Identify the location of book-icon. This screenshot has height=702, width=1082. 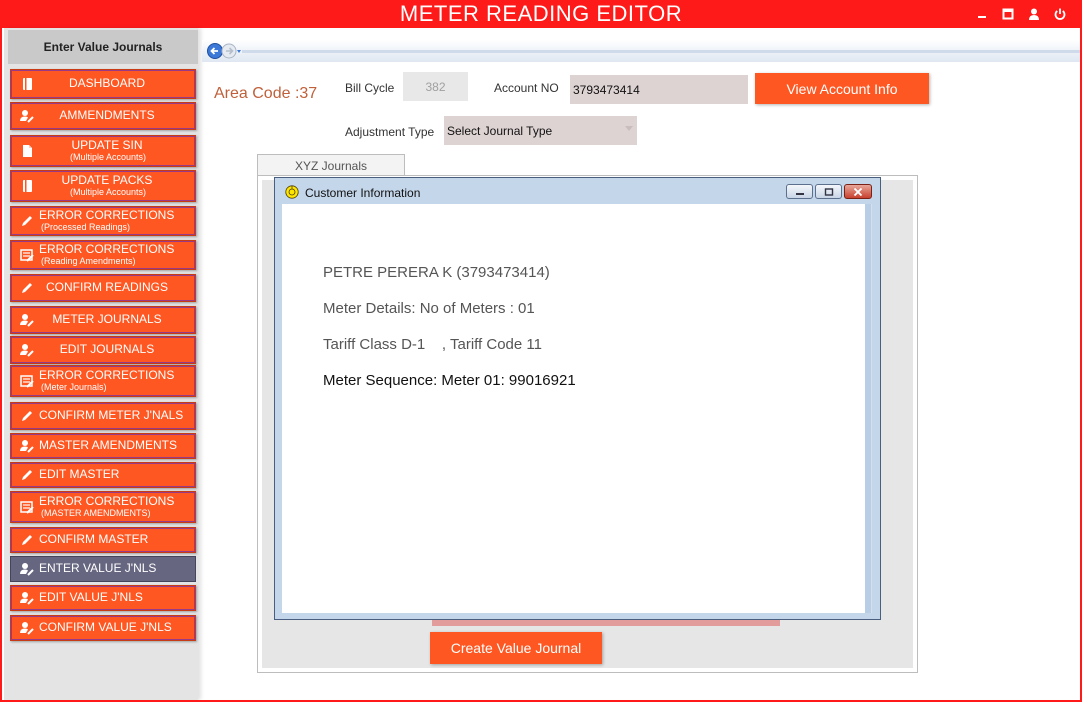
(27, 186).